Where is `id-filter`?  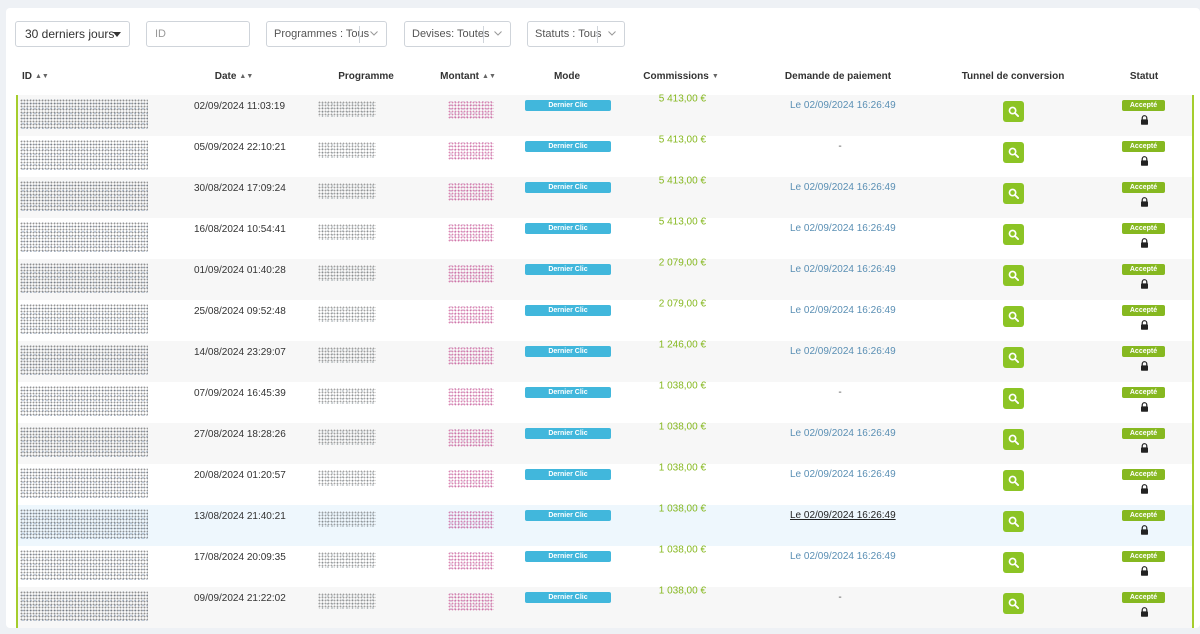 id-filter is located at coordinates (198, 34).